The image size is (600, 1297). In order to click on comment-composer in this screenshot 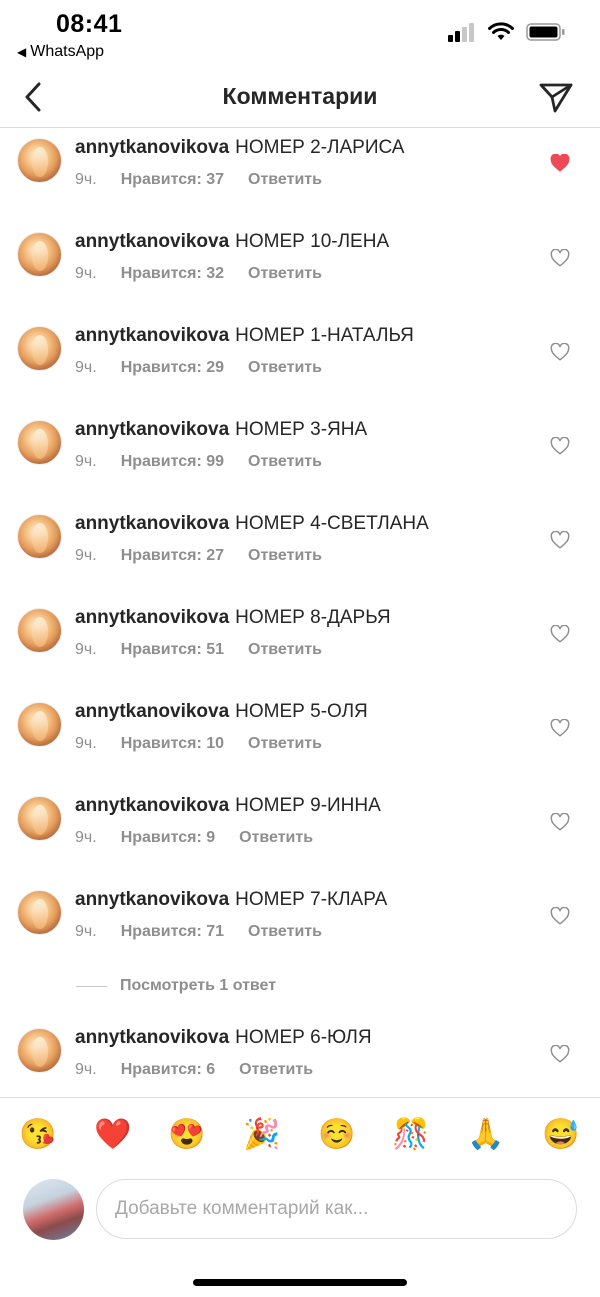, I will do `click(300, 1213)`.